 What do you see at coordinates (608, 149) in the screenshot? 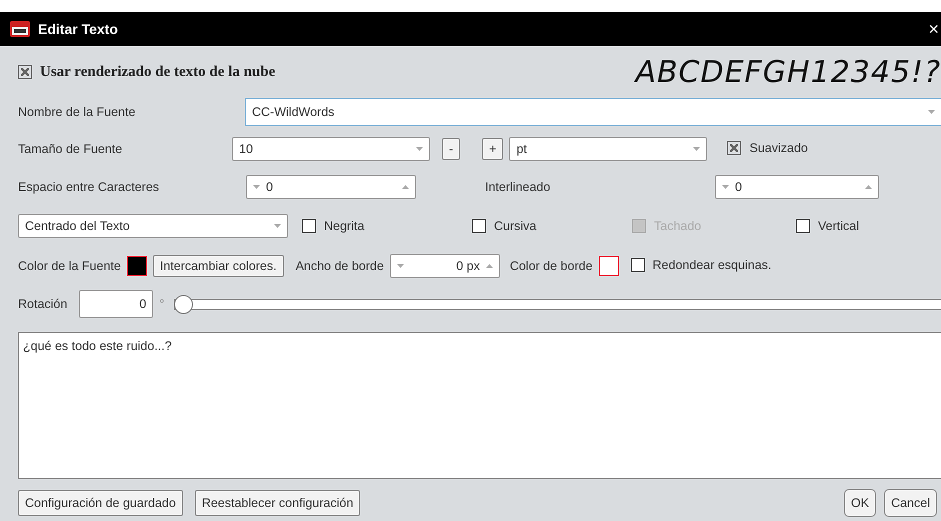
I see `unit-dropdown: pt` at bounding box center [608, 149].